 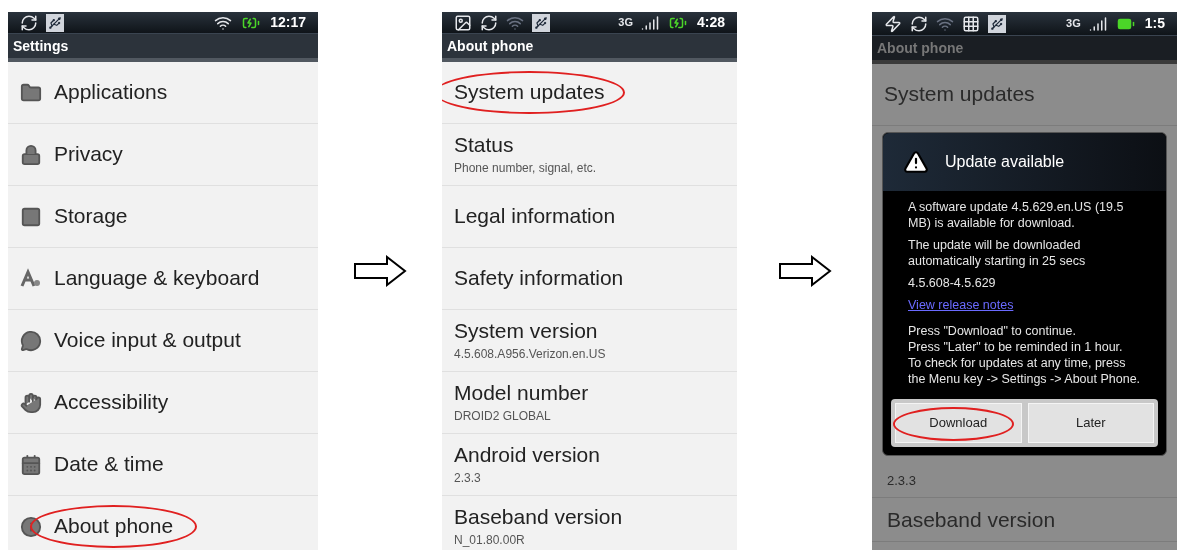 I want to click on dialog-text: 4.5.608-4.5.629, so click(x=952, y=283).